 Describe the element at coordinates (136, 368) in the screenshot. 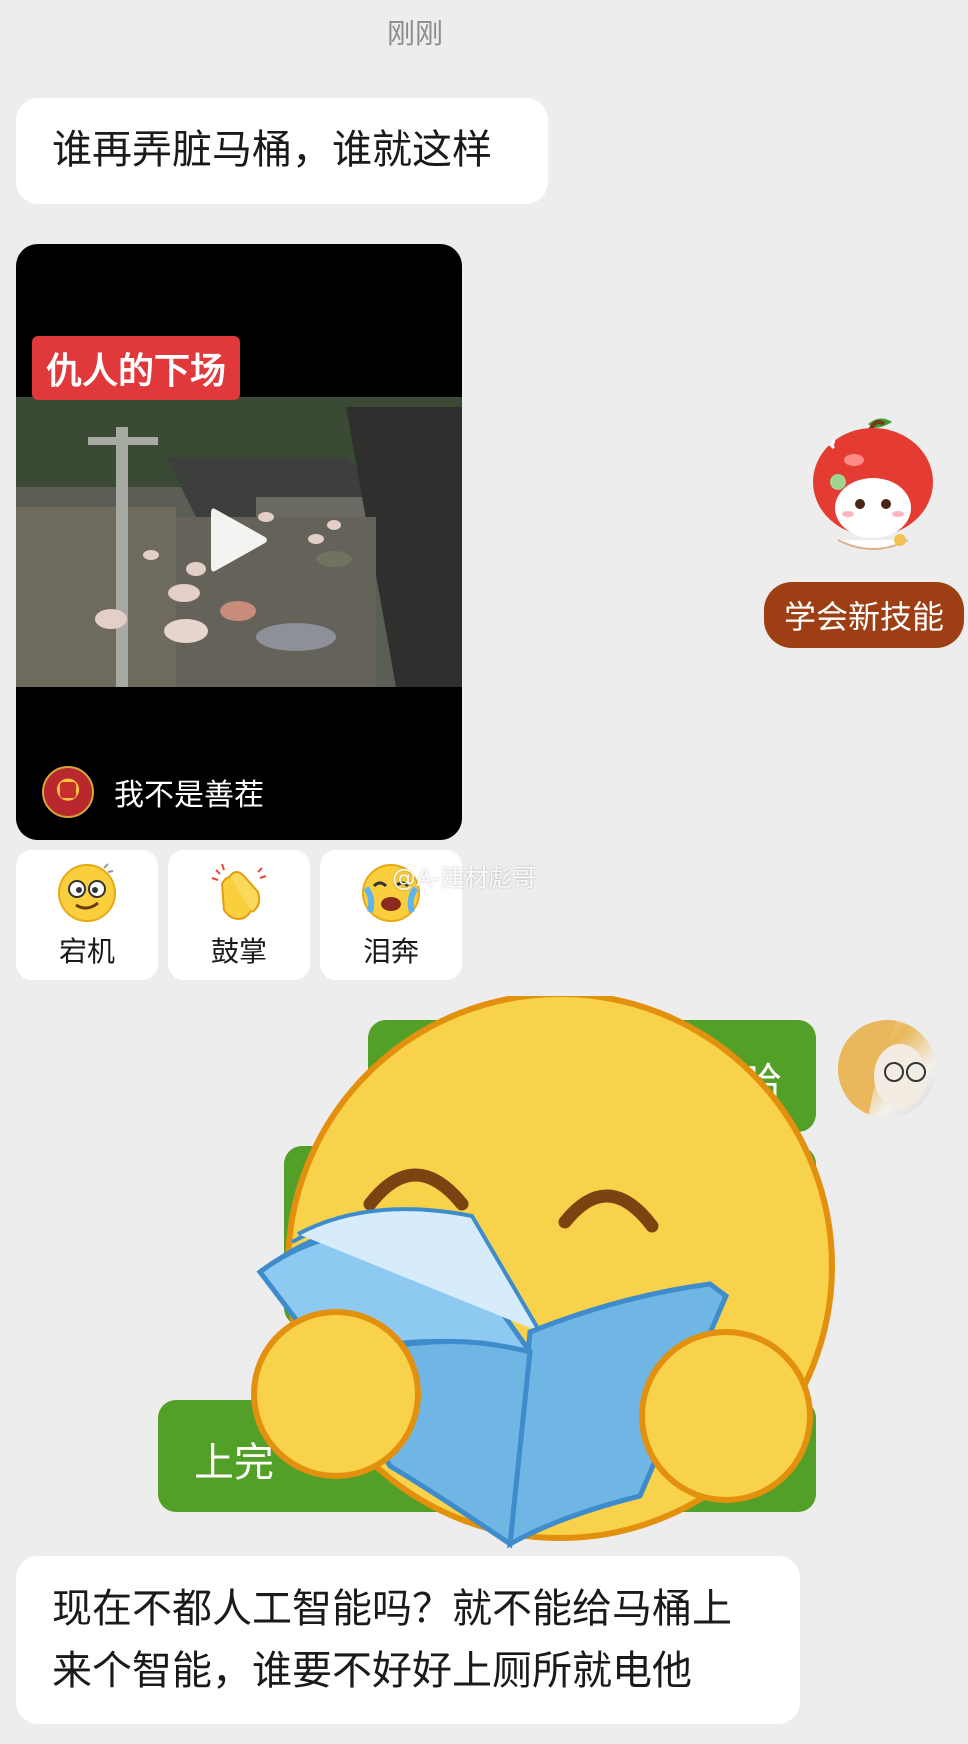

I see `video-title: 仇人的下场` at that location.